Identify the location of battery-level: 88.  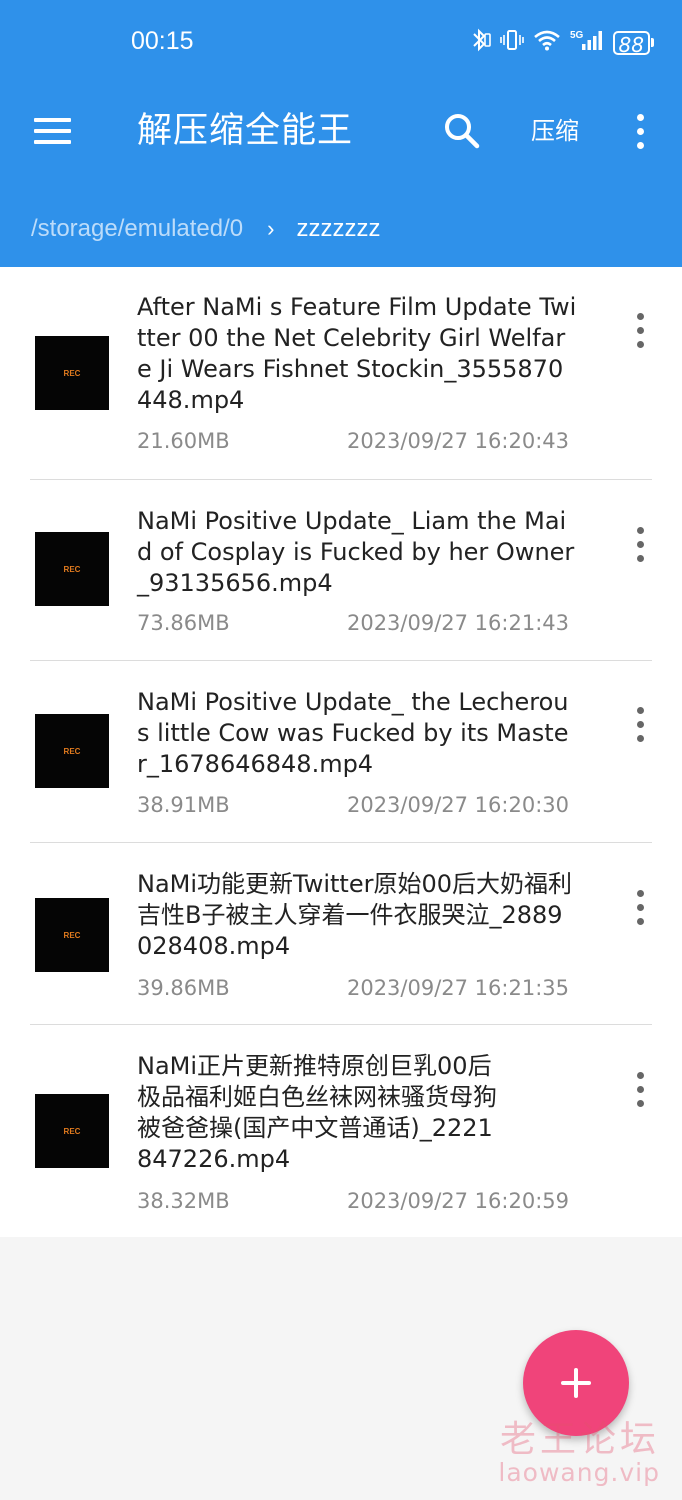
(631, 43).